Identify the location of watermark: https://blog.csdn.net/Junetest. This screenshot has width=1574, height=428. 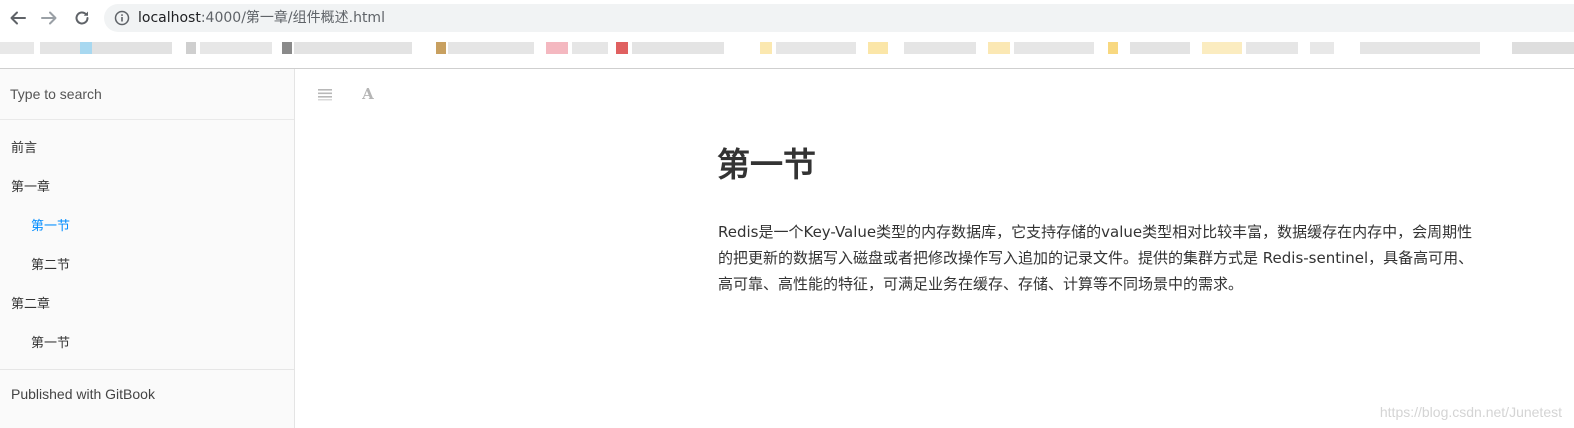
(1470, 412).